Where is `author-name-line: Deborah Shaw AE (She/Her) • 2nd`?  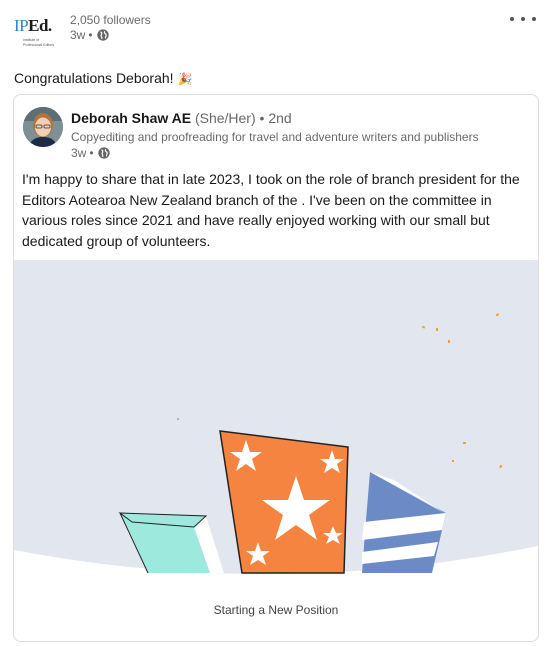 author-name-line: Deborah Shaw AE (She/Her) • 2nd is located at coordinates (181, 118).